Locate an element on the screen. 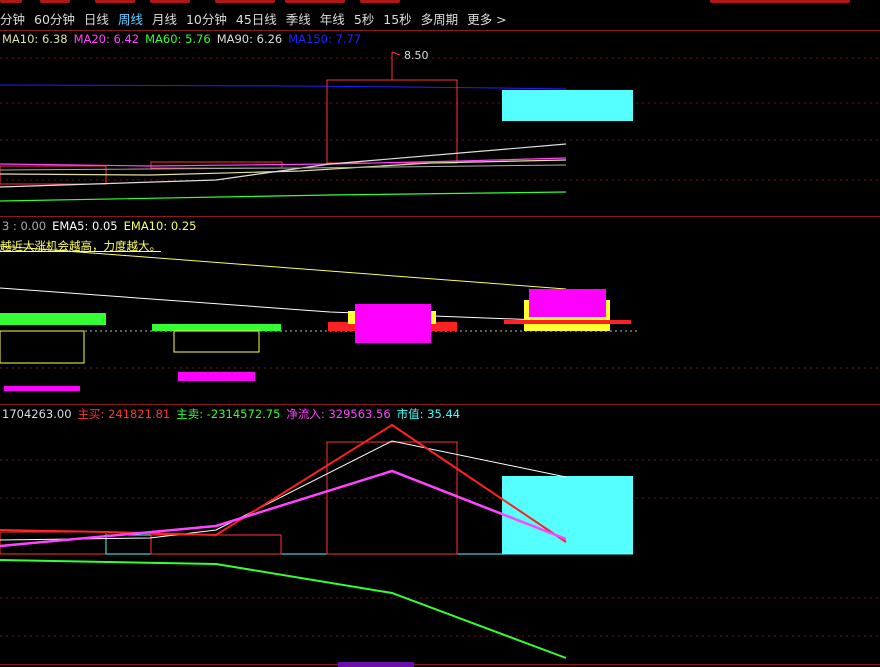 The width and height of the screenshot is (880, 667). ema10-line is located at coordinates (283, 267).